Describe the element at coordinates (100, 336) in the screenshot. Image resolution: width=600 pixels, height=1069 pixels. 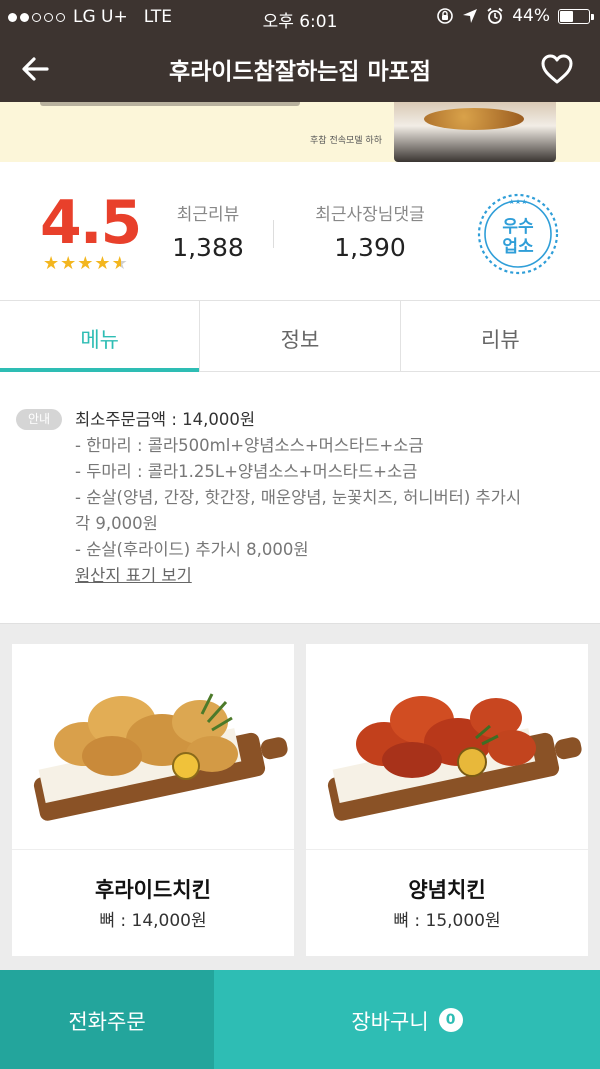
I see `tab-menu: 메뉴` at that location.